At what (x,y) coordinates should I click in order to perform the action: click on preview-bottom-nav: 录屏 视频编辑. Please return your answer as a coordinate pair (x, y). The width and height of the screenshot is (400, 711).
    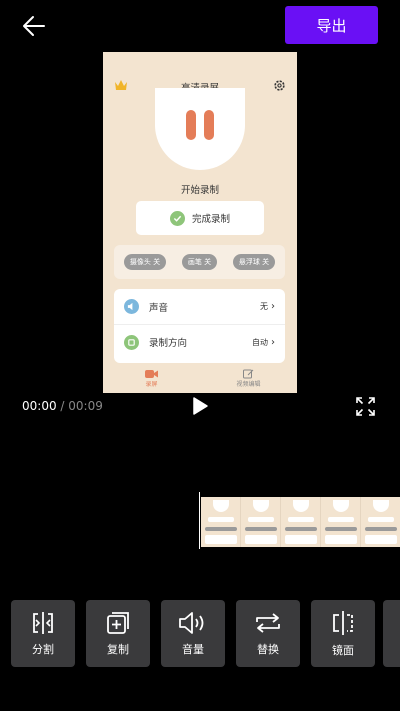
    Looking at the image, I should click on (200, 378).